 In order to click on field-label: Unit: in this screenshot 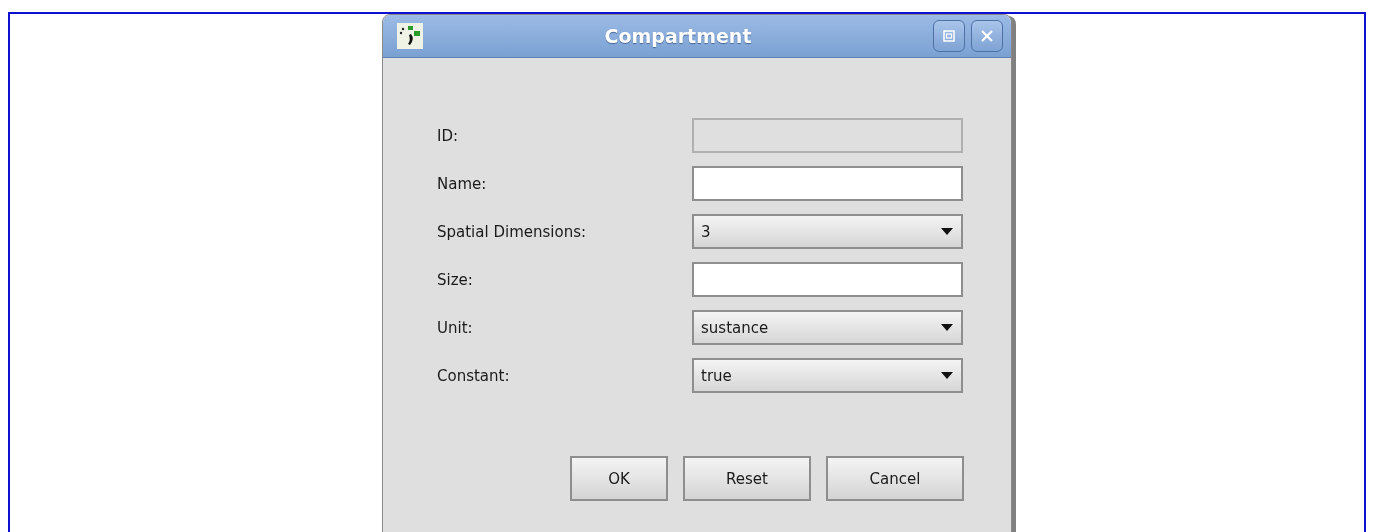, I will do `click(455, 327)`.